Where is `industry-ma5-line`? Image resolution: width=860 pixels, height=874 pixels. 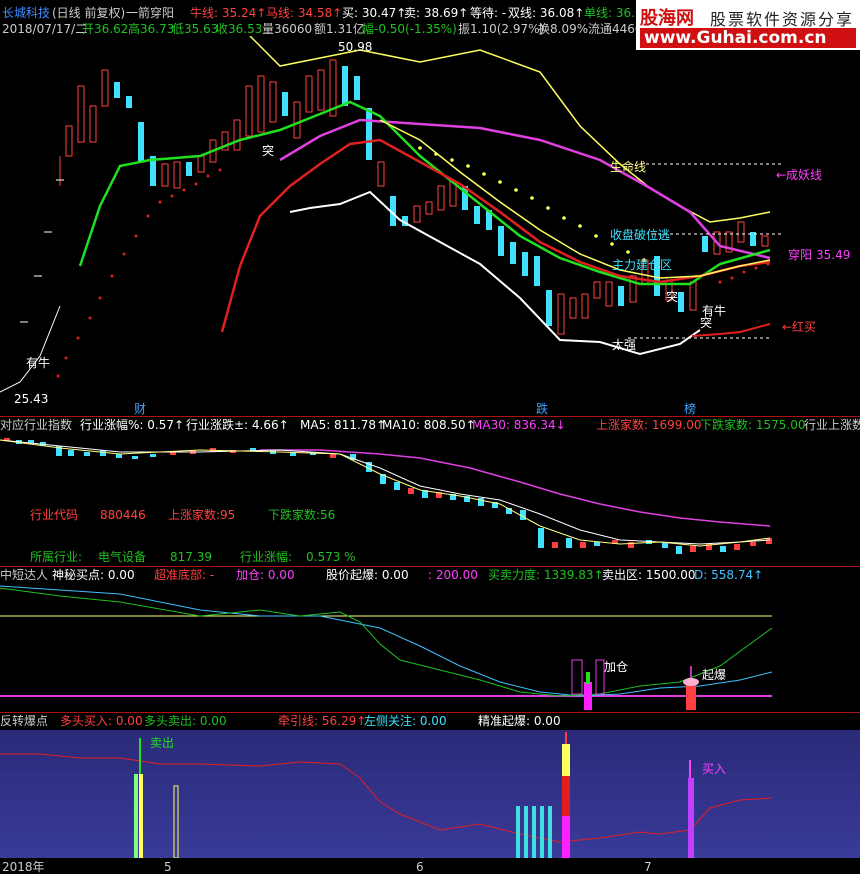
industry-ma5-line is located at coordinates (385, 493).